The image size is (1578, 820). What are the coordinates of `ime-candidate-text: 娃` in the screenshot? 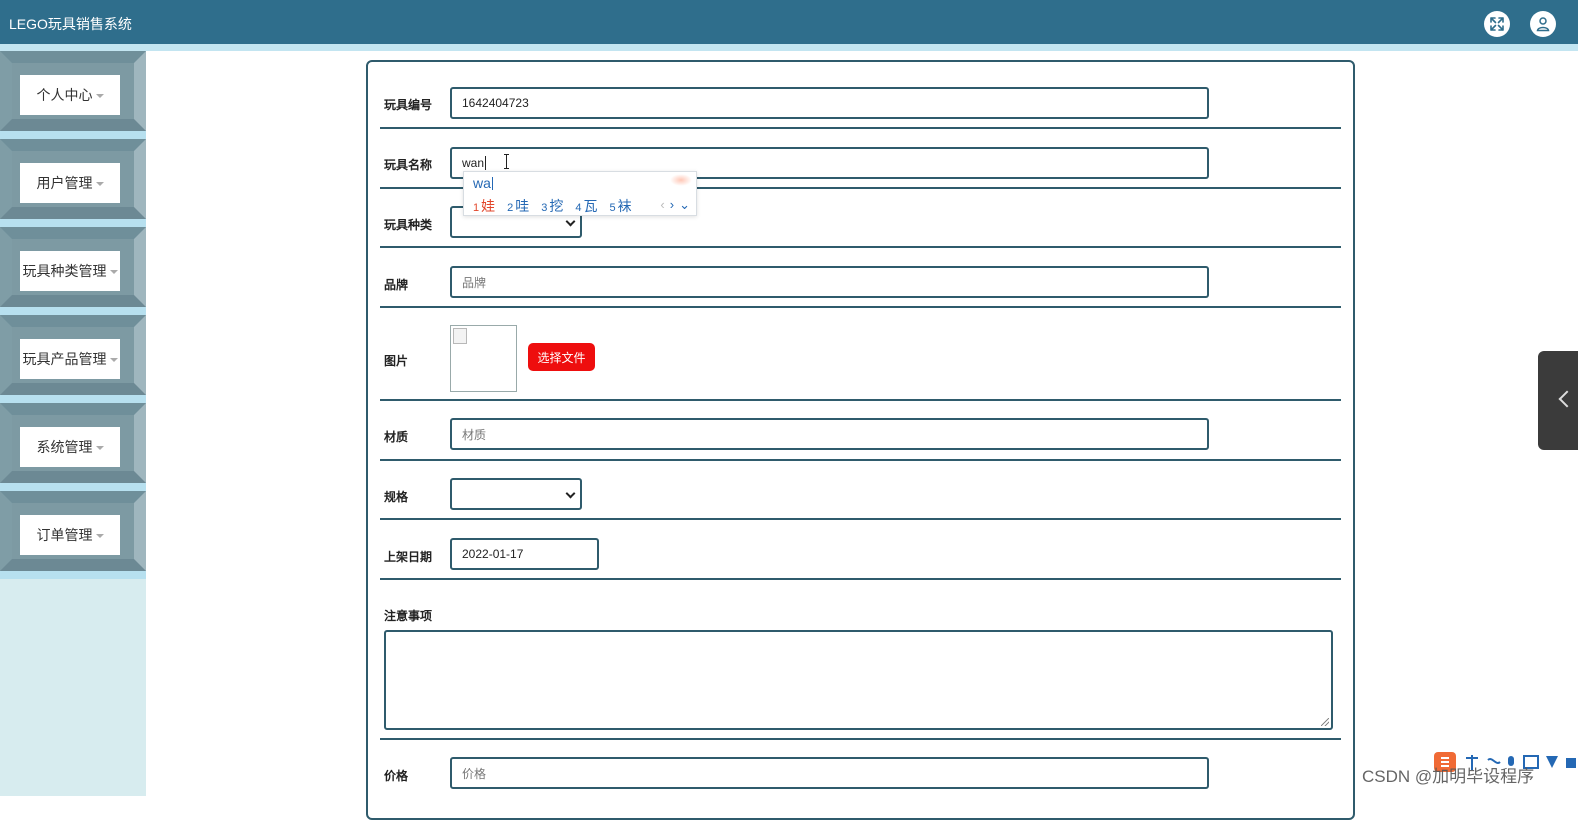 It's located at (488, 206).